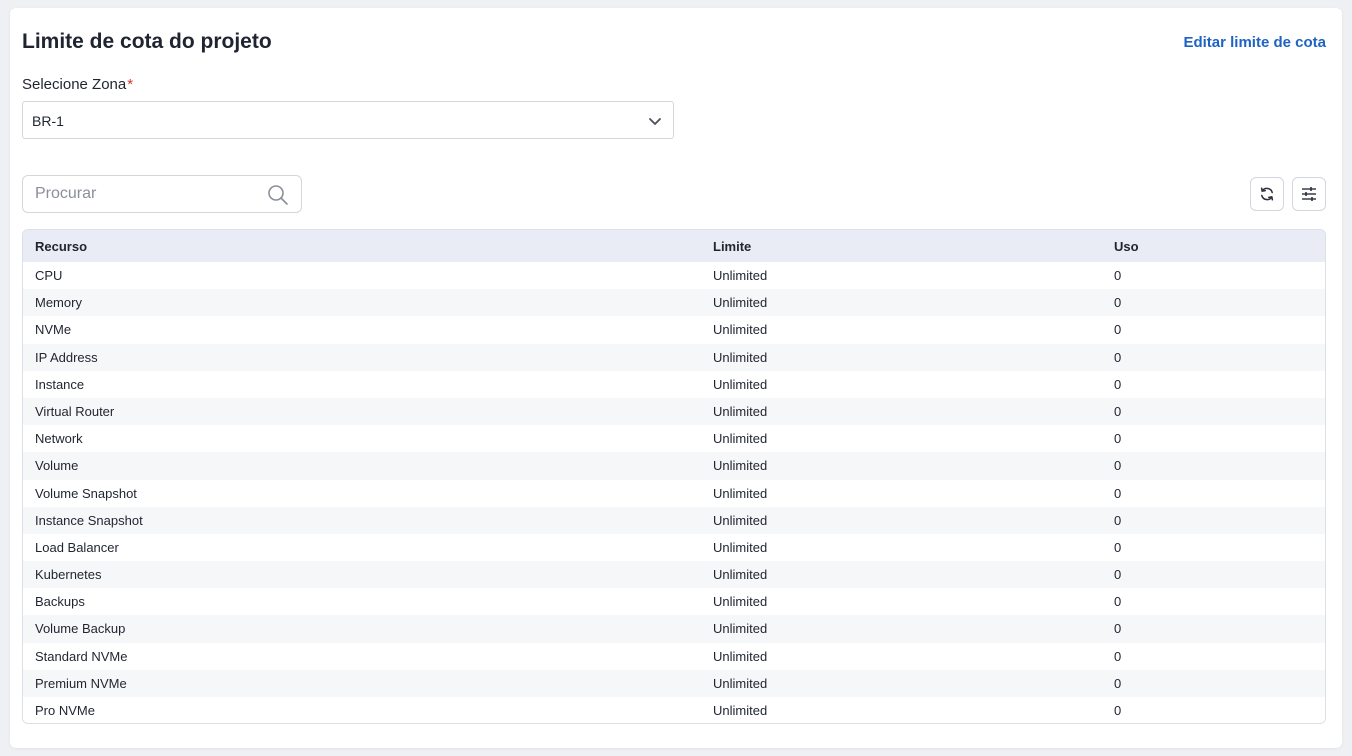 The height and width of the screenshot is (756, 1352). What do you see at coordinates (61, 246) in the screenshot?
I see `column-header-recurso: Recurso` at bounding box center [61, 246].